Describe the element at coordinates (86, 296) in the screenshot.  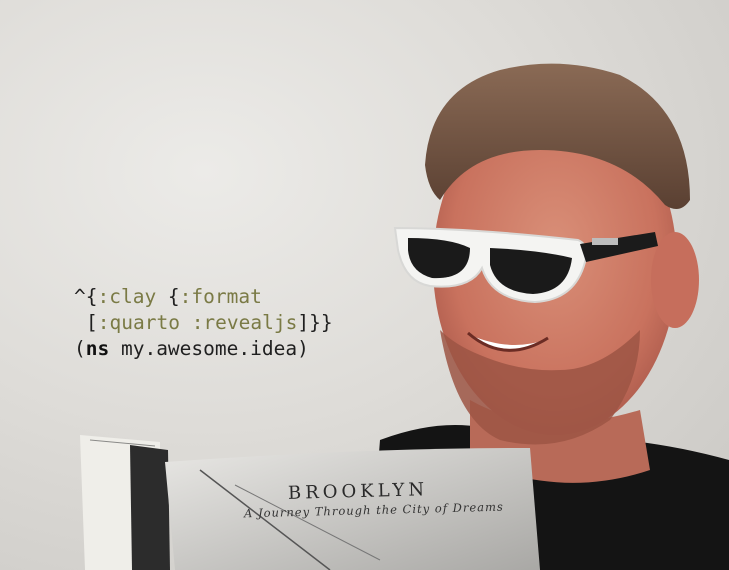
I see `code-caret: ^{` at that location.